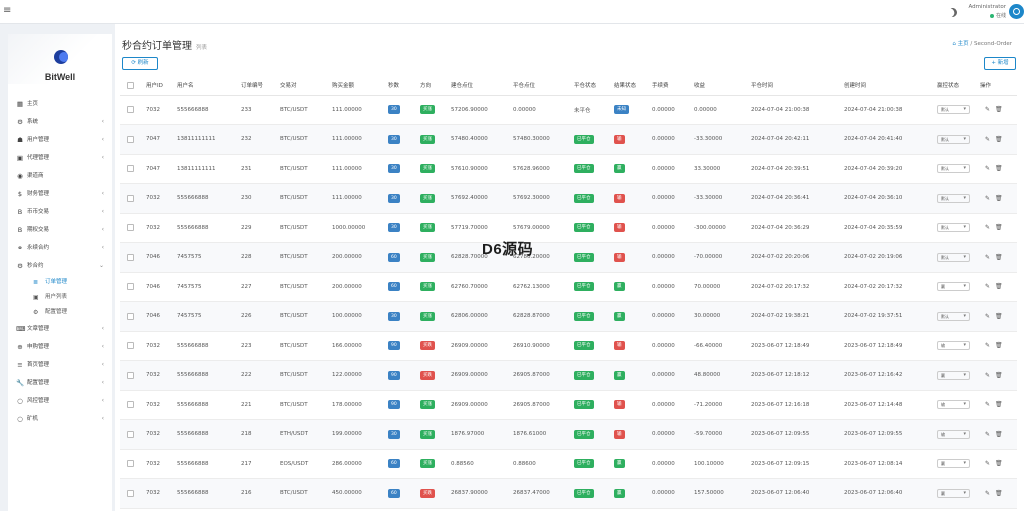 This screenshot has width=1024, height=511. I want to click on header-select-all, so click(133, 86).